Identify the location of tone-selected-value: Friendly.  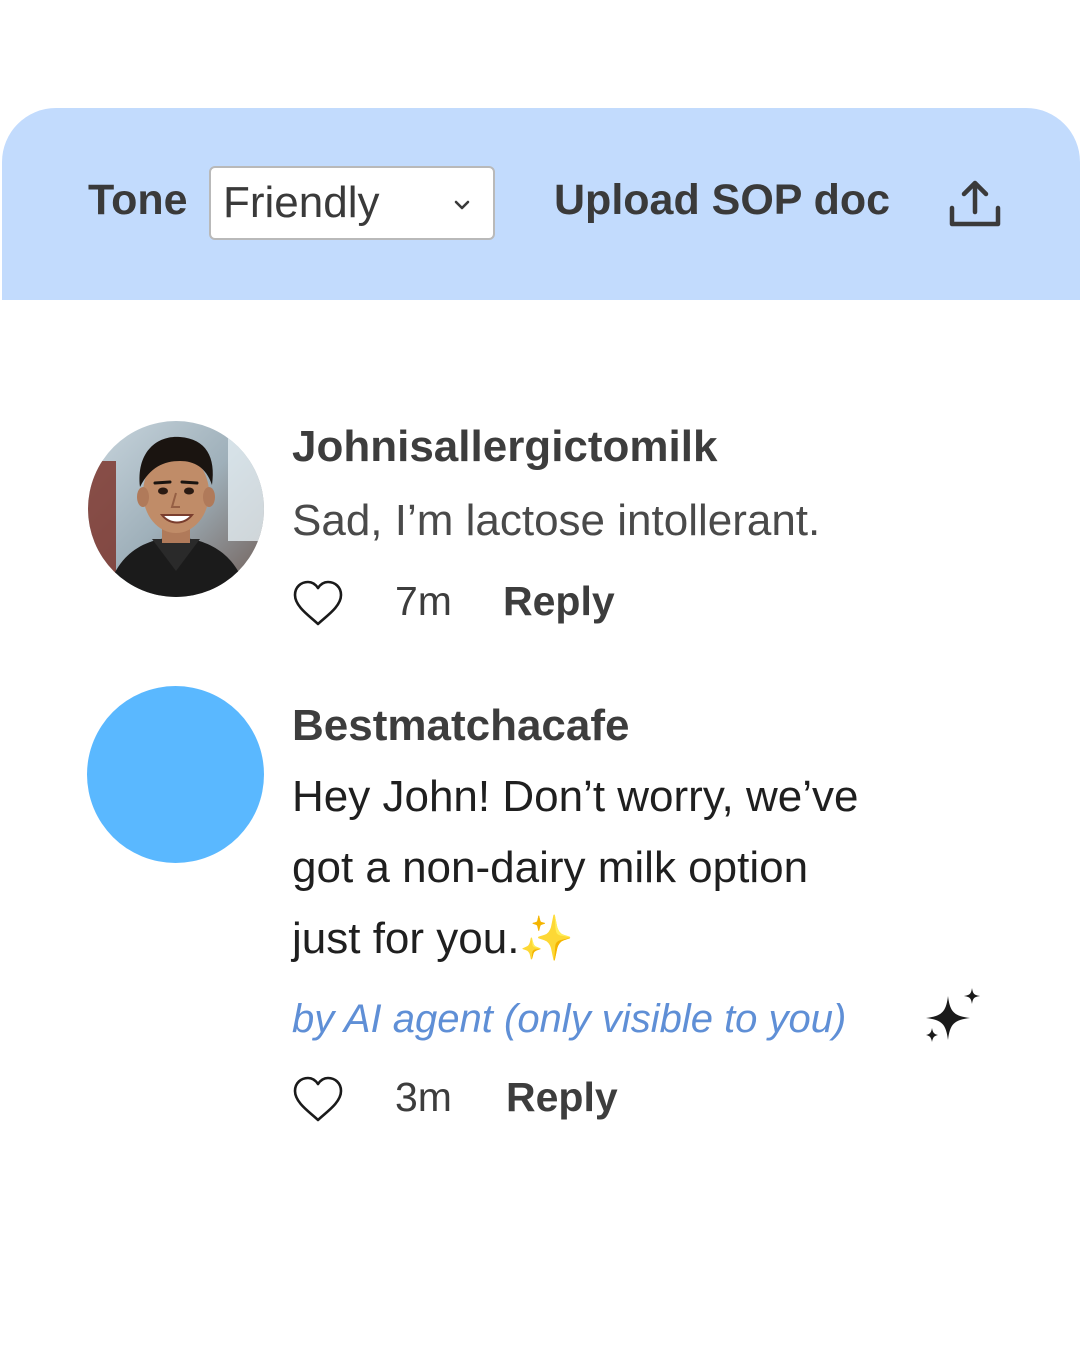
(301, 202).